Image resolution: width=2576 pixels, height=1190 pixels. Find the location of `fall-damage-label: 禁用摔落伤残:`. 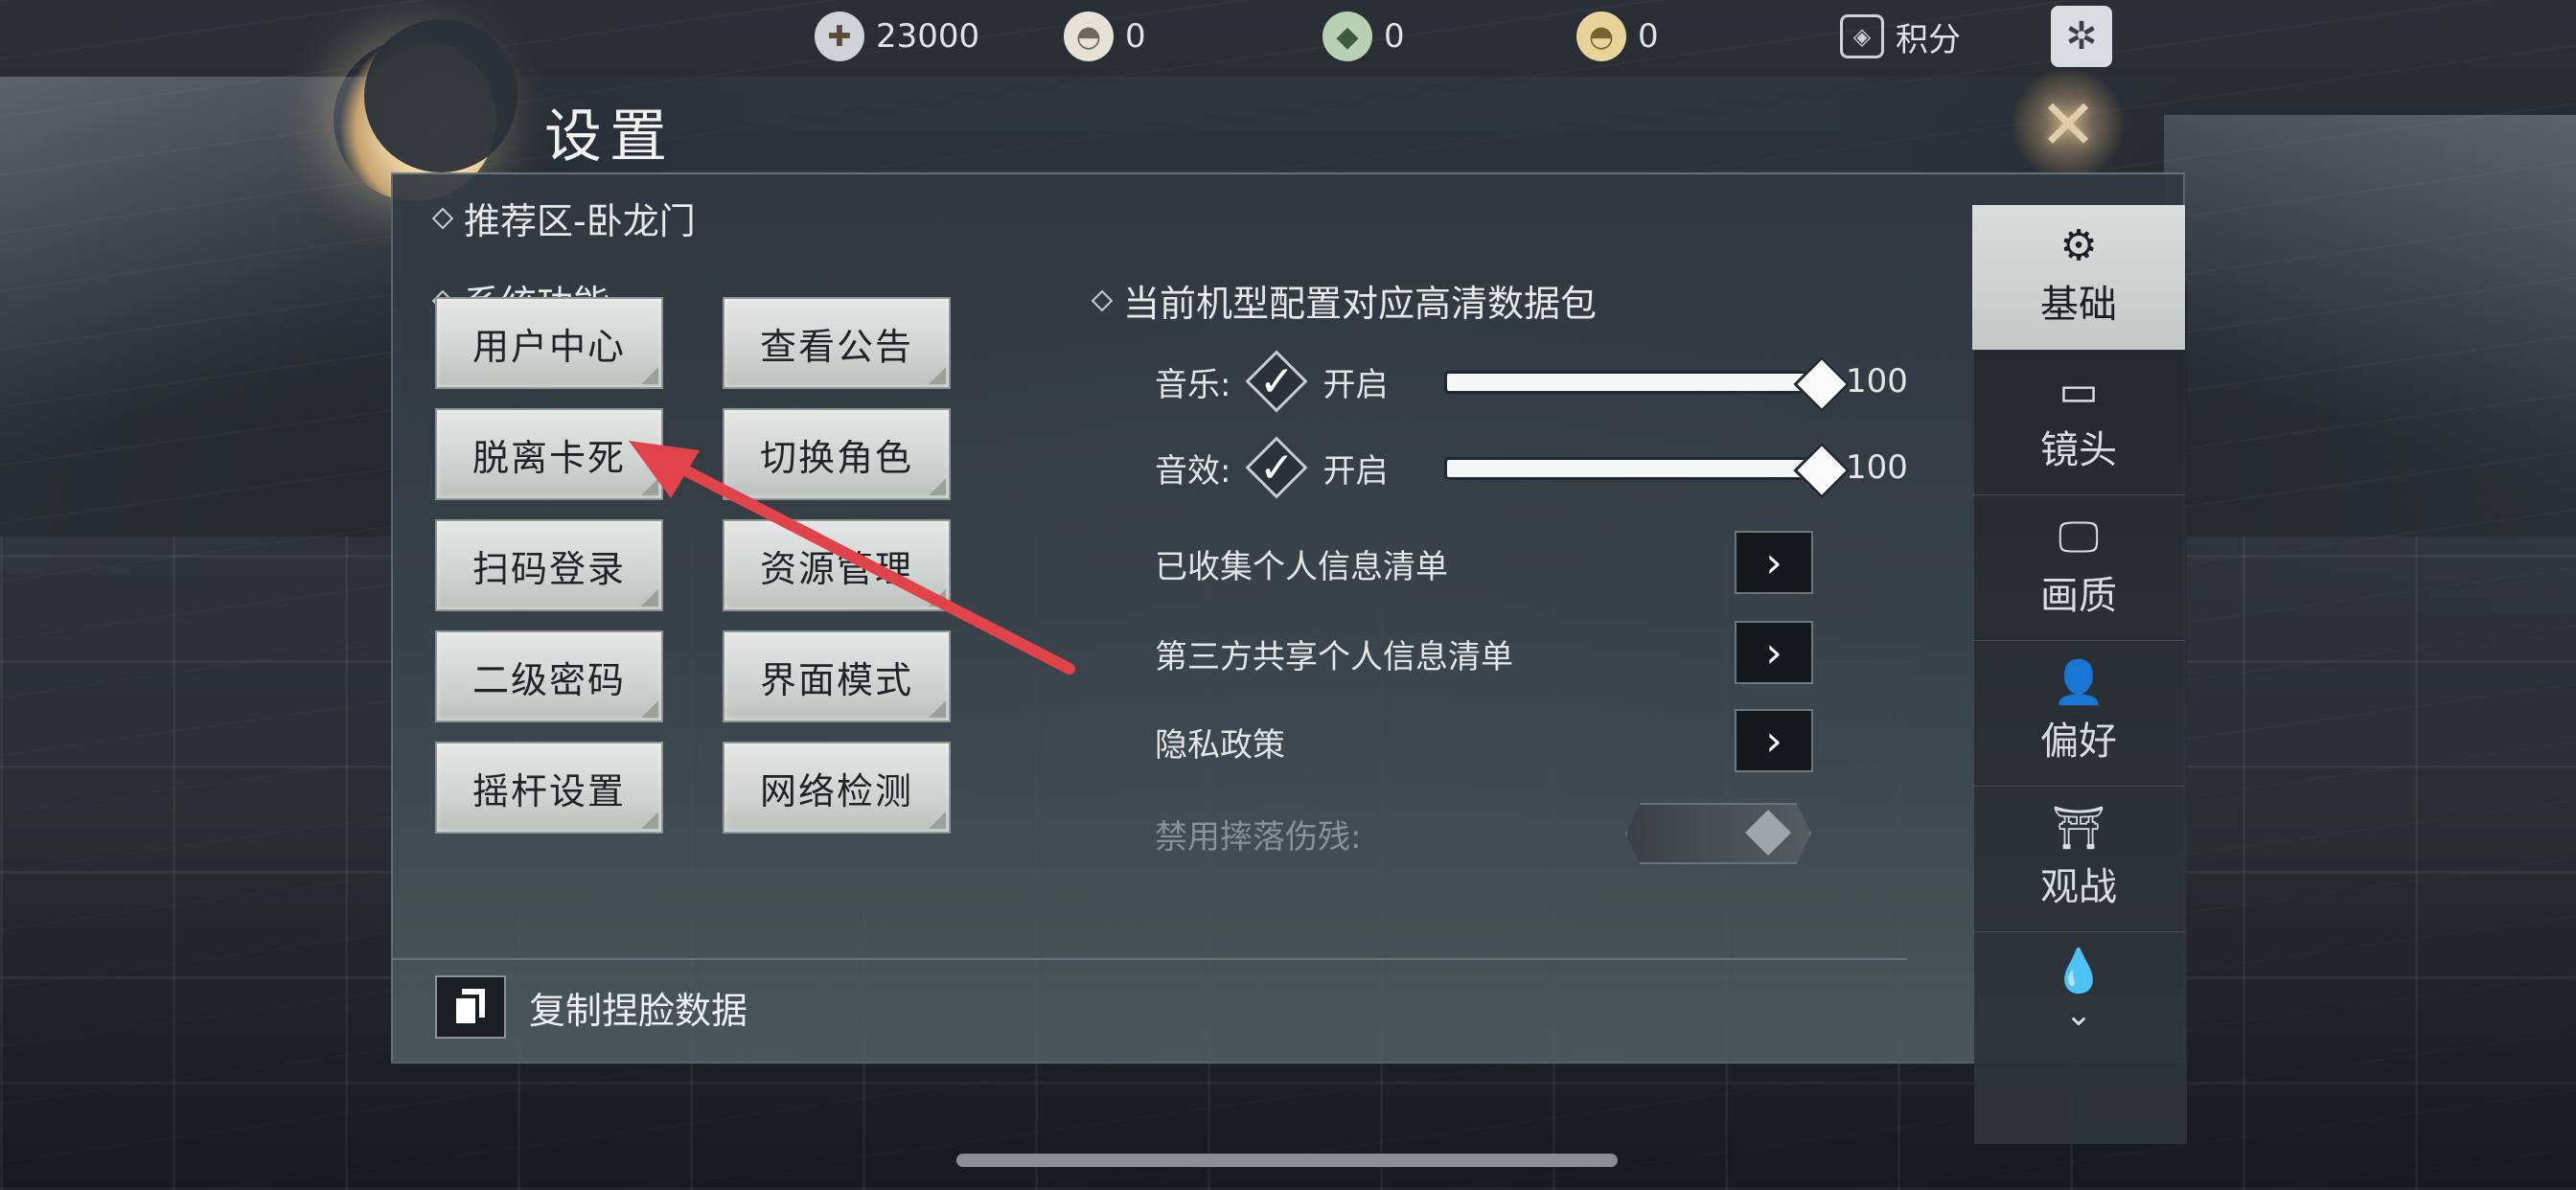

fall-damage-label: 禁用摔落伤残: is located at coordinates (1258, 838).